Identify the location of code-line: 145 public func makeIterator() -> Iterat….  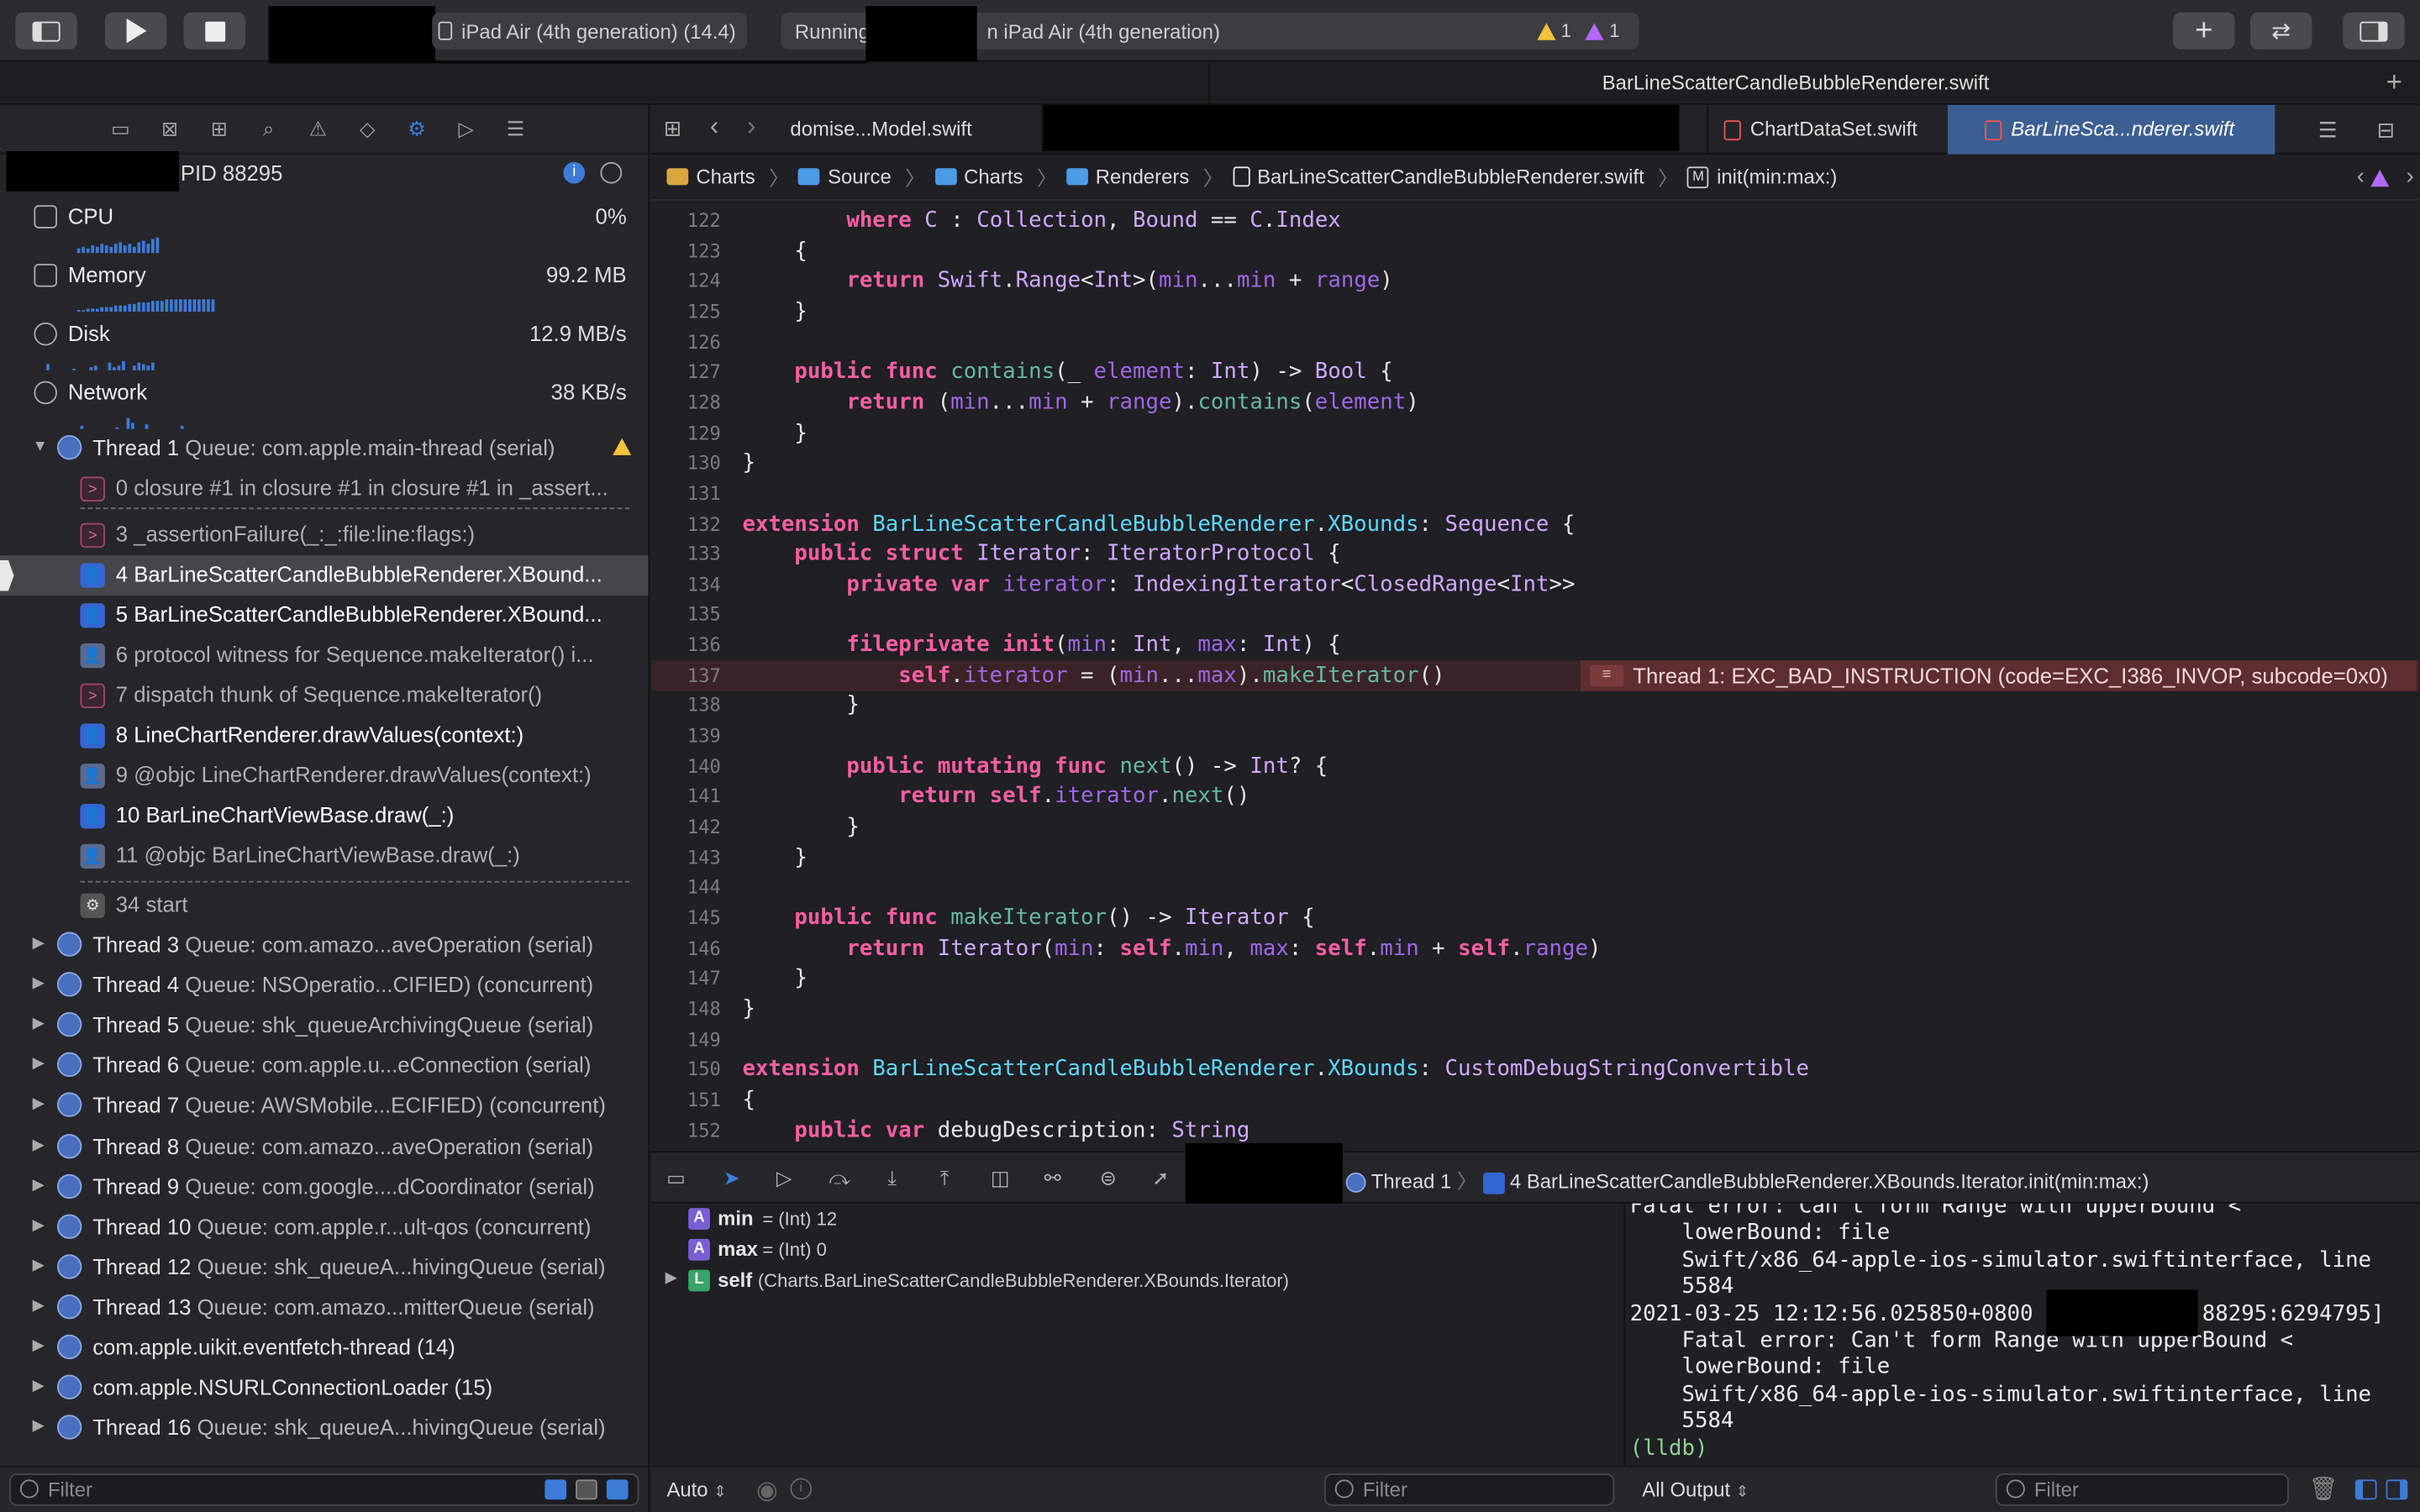
(1535, 917).